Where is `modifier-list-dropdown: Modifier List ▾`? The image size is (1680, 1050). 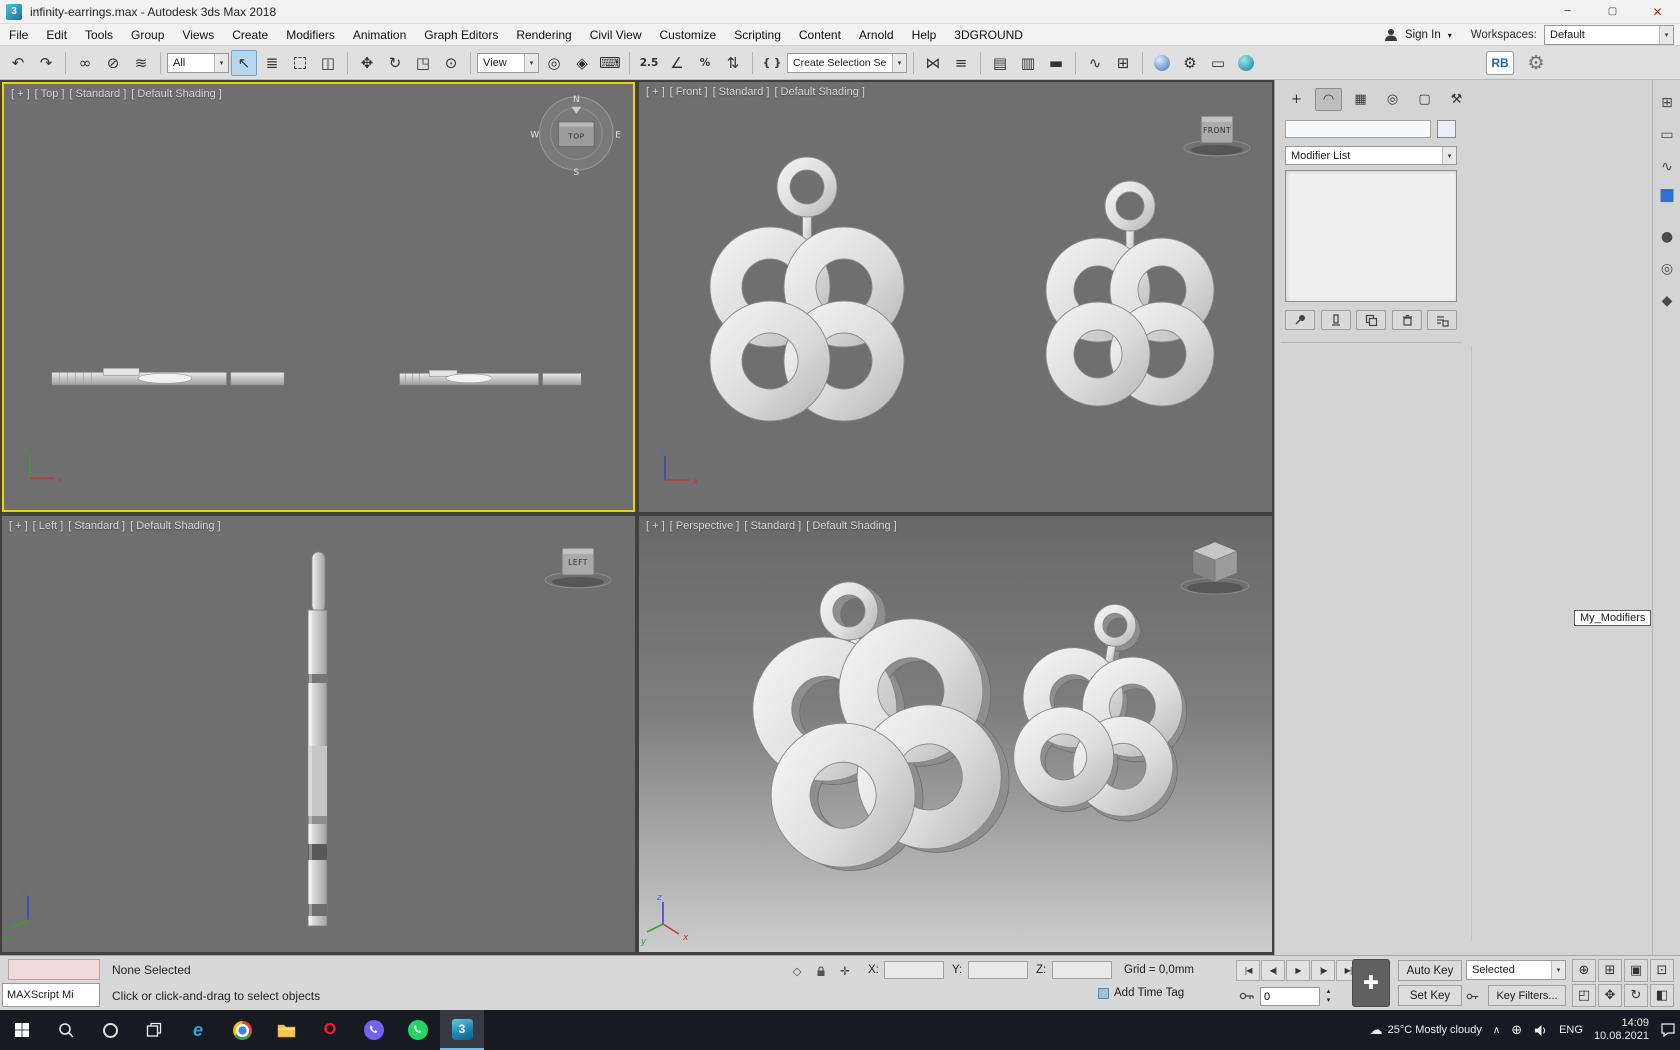 modifier-list-dropdown: Modifier List ▾ is located at coordinates (1371, 155).